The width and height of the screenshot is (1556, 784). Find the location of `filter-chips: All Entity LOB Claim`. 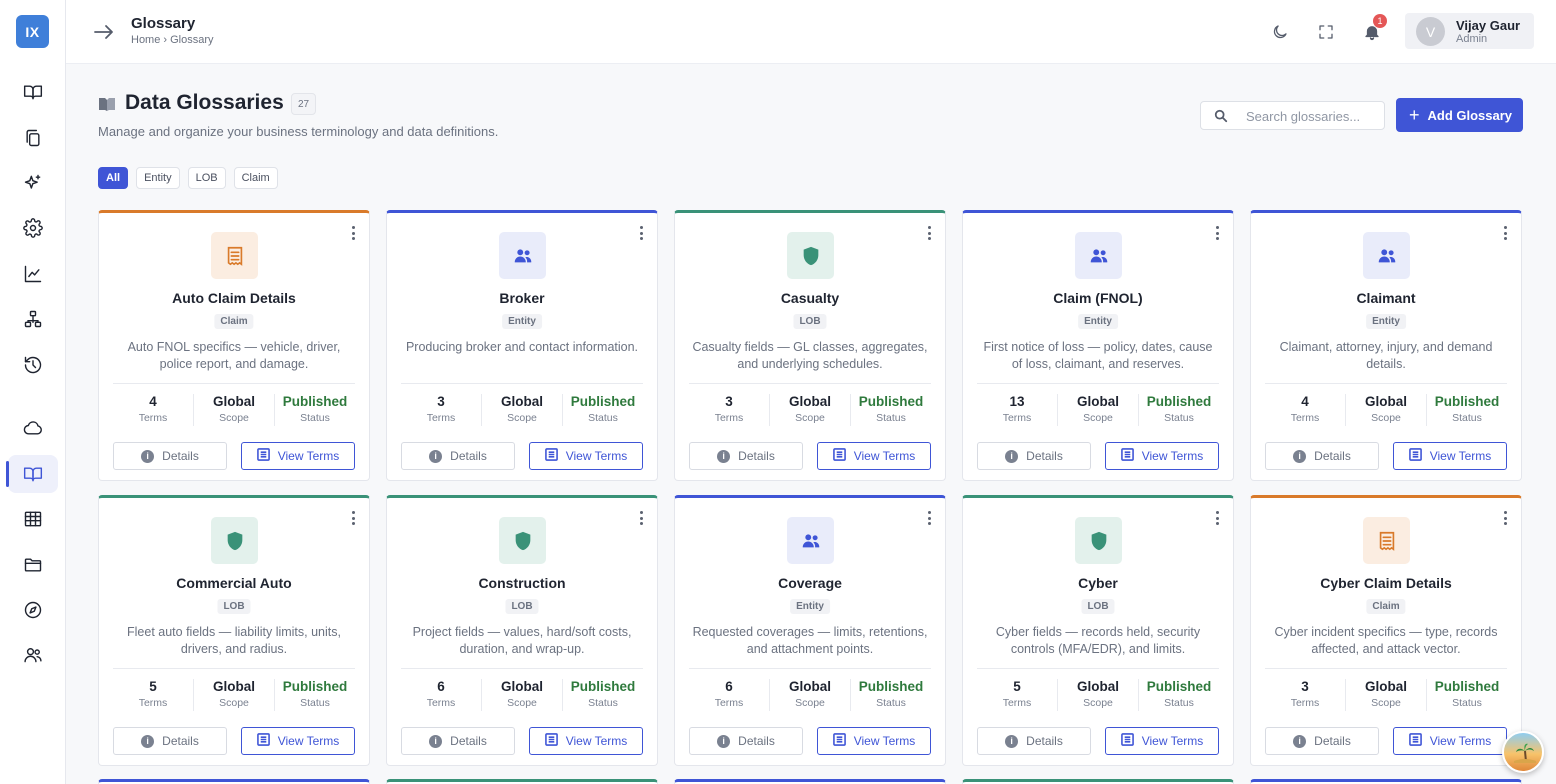

filter-chips: All Entity LOB Claim is located at coordinates (188, 178).